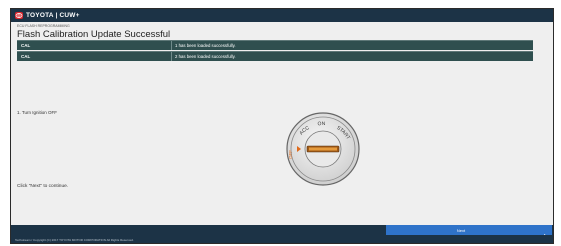 The height and width of the screenshot is (246, 561). What do you see at coordinates (275, 45) in the screenshot?
I see `result-row: CAL 1 has been loaded successfully.` at bounding box center [275, 45].